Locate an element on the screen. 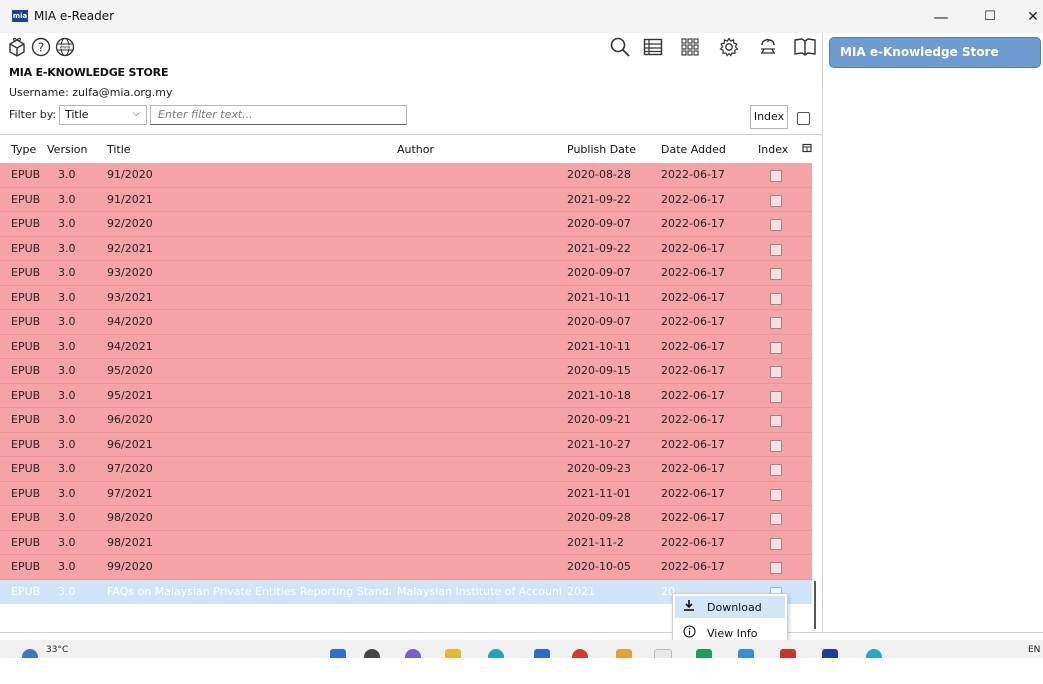 The image size is (1043, 684). edge-browser-icon is located at coordinates (496, 653).